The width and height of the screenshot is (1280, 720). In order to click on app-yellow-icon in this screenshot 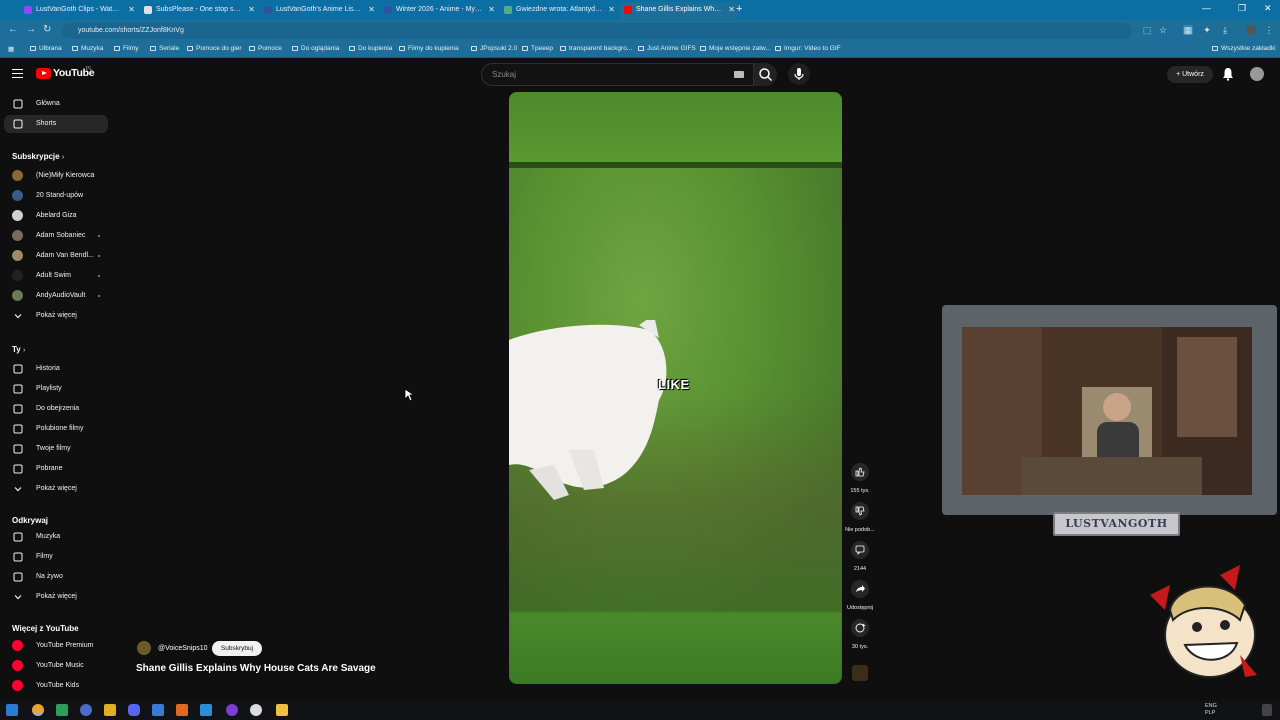, I will do `click(110, 710)`.